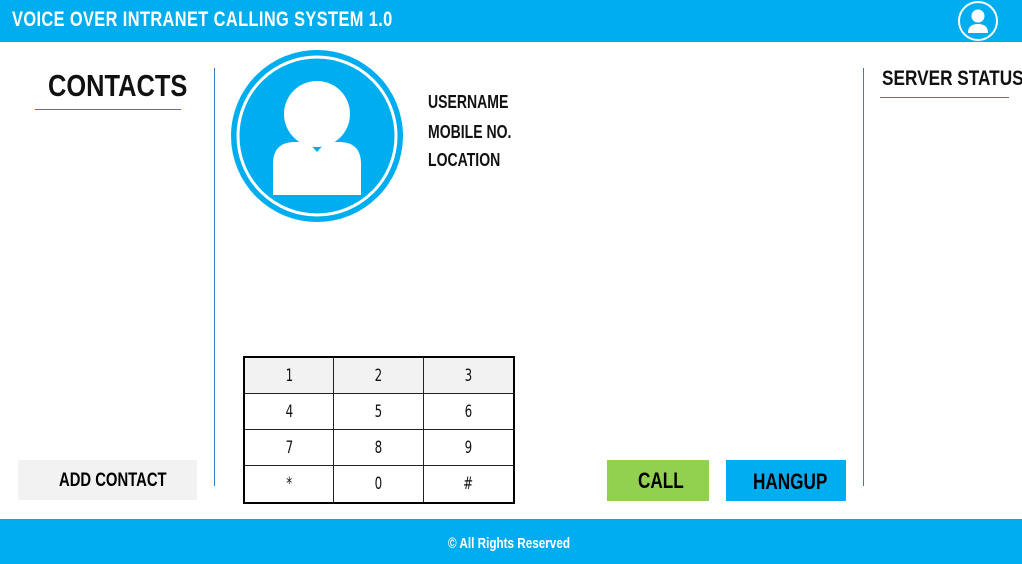  Describe the element at coordinates (379, 412) in the screenshot. I see `keypad-key-5: 5` at that location.